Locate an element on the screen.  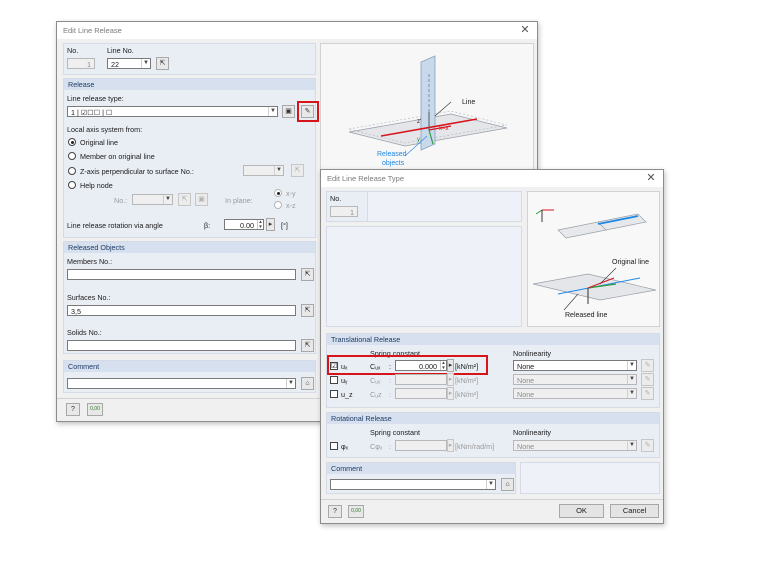
cphix-input is located at coordinates (421, 445).